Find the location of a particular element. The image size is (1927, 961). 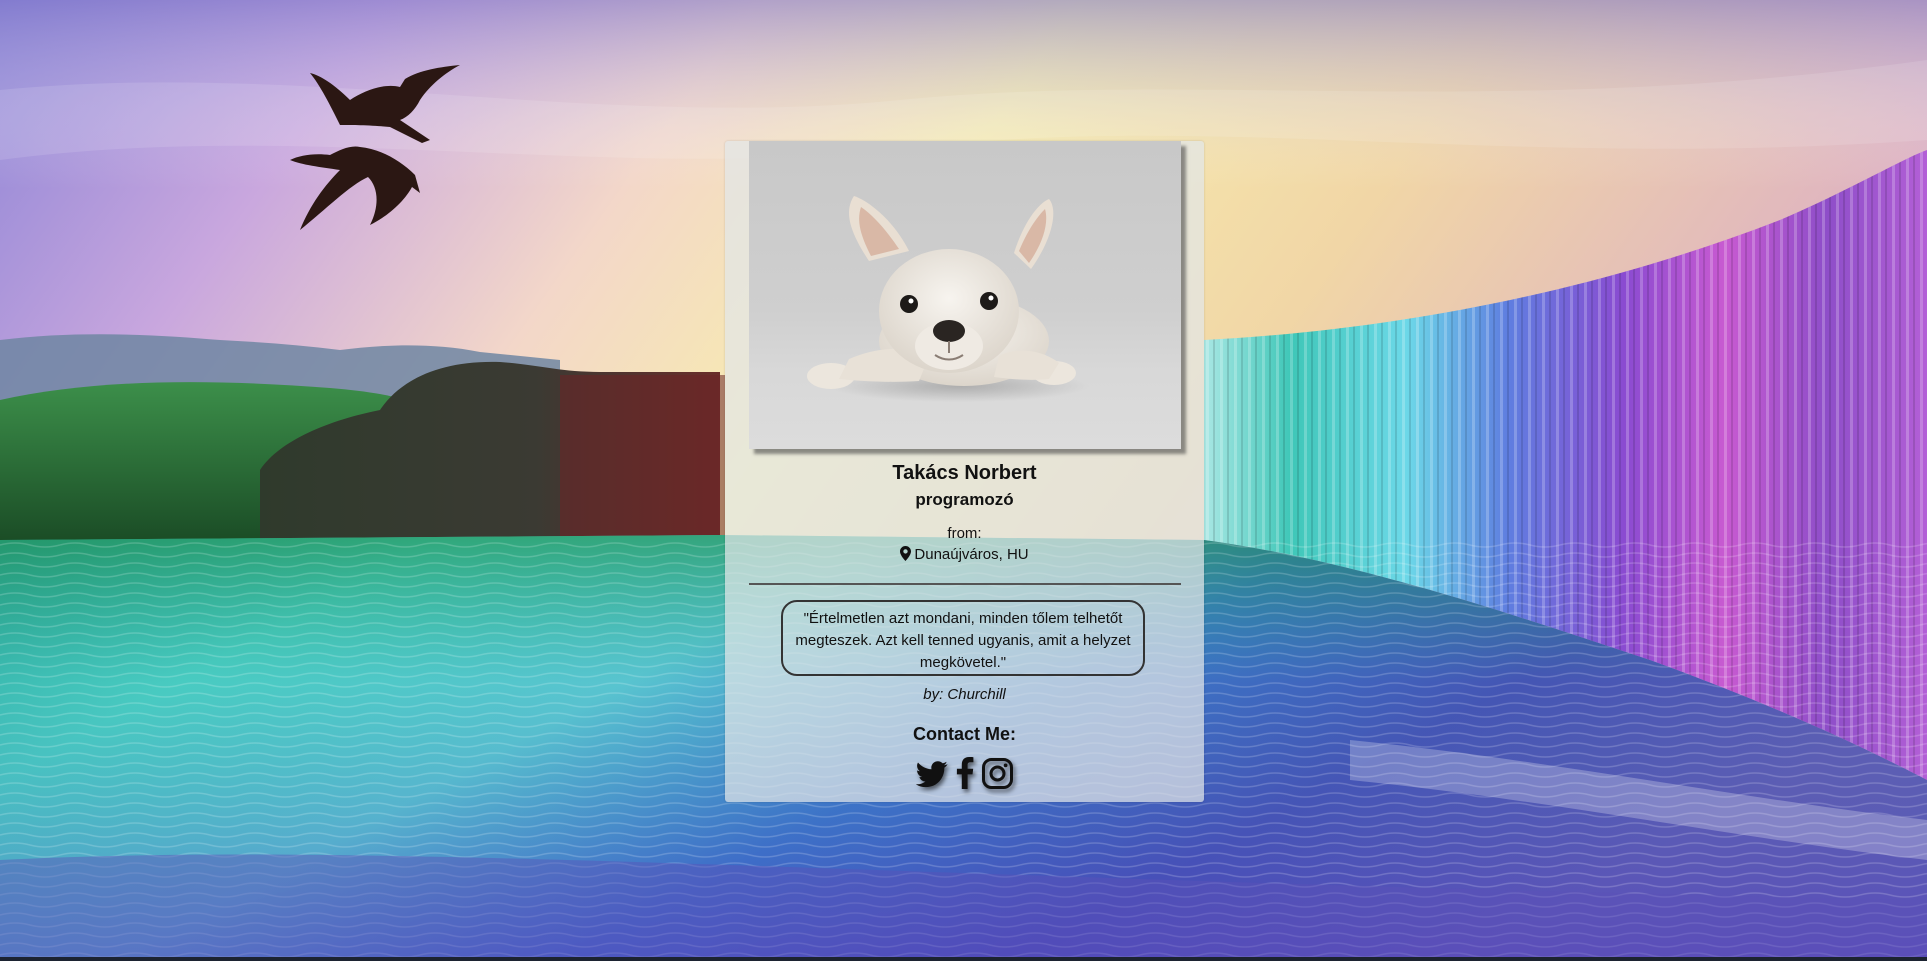

twitter-icon is located at coordinates (931, 775).